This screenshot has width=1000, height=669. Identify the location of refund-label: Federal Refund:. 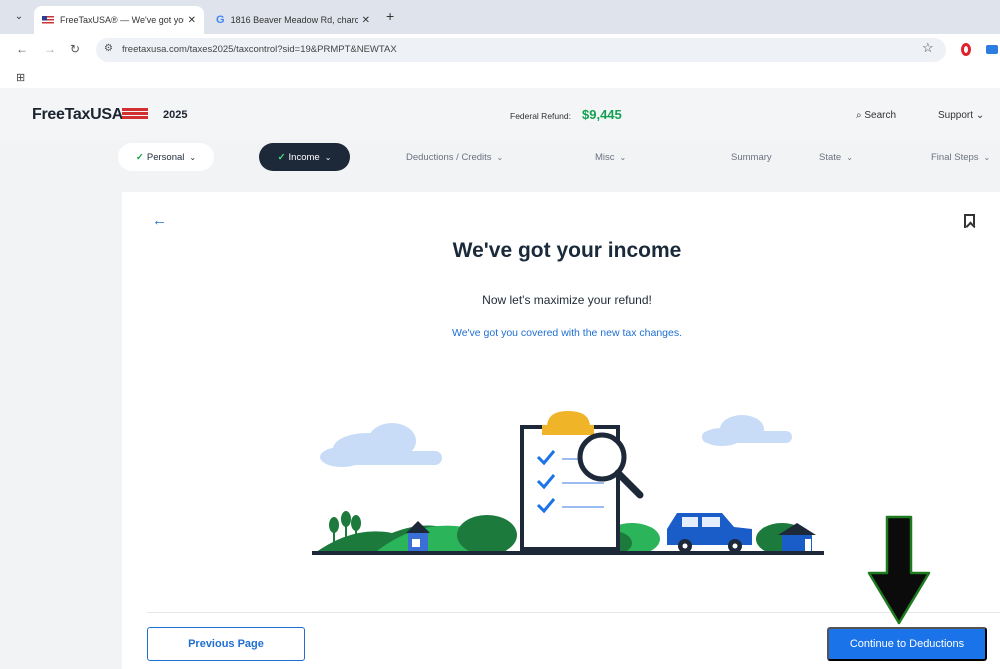
(540, 116).